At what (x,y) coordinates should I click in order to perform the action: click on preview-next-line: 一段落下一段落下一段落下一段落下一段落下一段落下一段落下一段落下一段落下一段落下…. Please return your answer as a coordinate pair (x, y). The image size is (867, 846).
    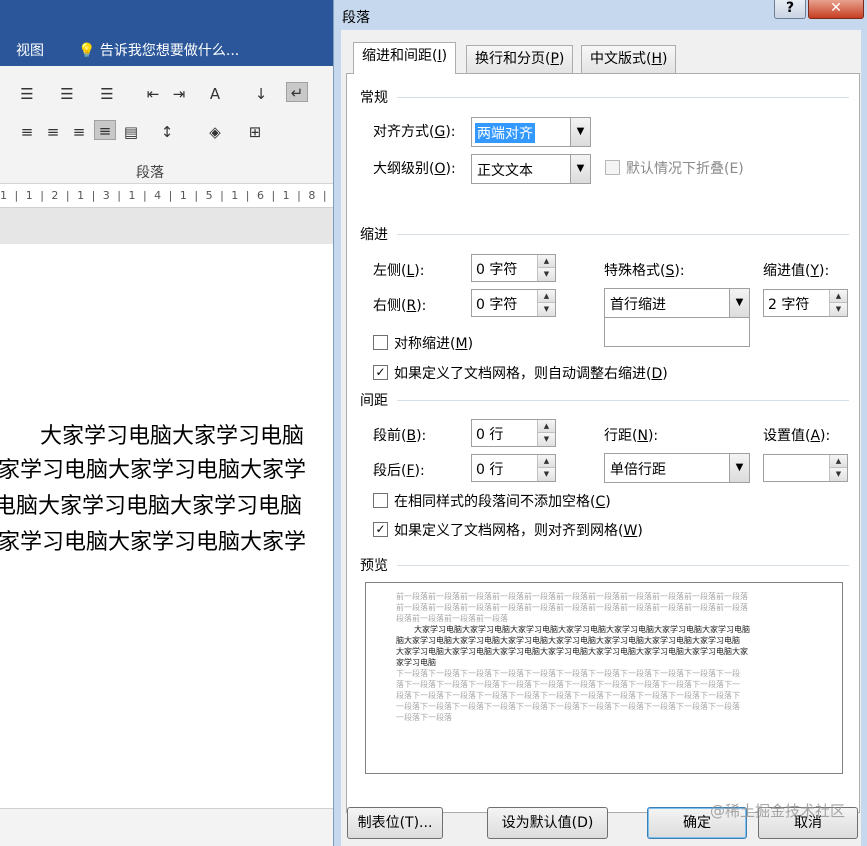
    Looking at the image, I should click on (568, 706).